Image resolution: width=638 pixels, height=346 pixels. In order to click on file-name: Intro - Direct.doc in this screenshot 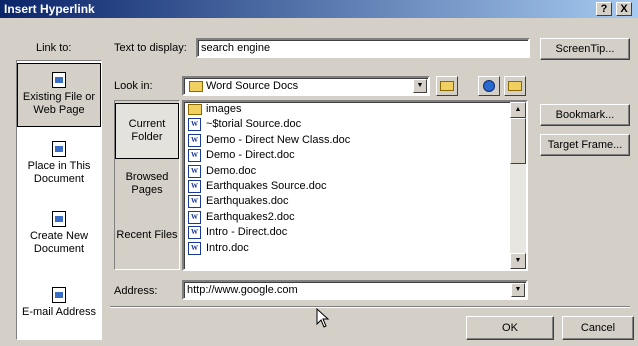, I will do `click(247, 232)`.